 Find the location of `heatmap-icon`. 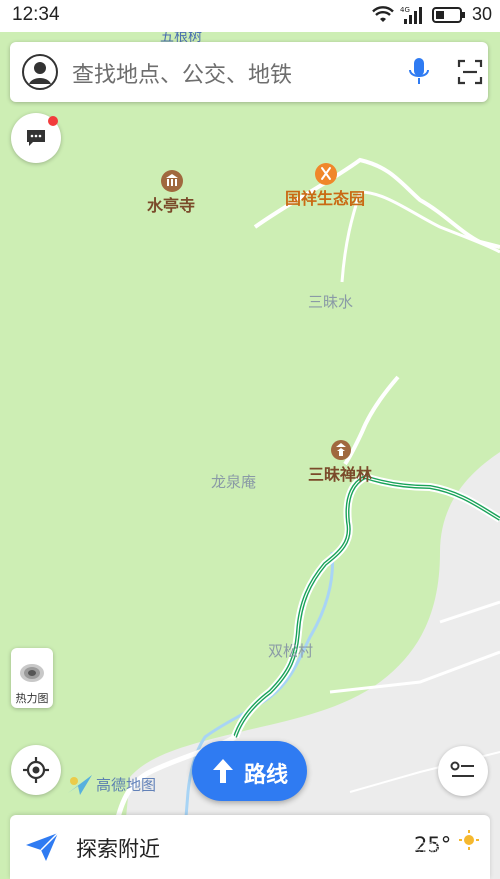

heatmap-icon is located at coordinates (32, 673).